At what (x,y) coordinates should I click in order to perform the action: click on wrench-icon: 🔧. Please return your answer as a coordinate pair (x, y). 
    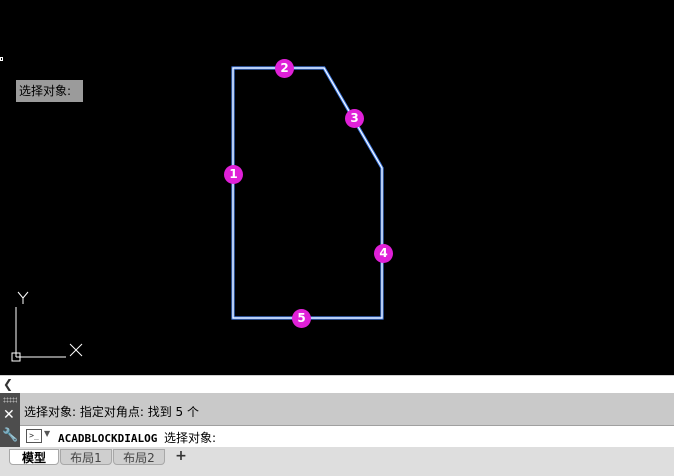
    Looking at the image, I should click on (10, 436).